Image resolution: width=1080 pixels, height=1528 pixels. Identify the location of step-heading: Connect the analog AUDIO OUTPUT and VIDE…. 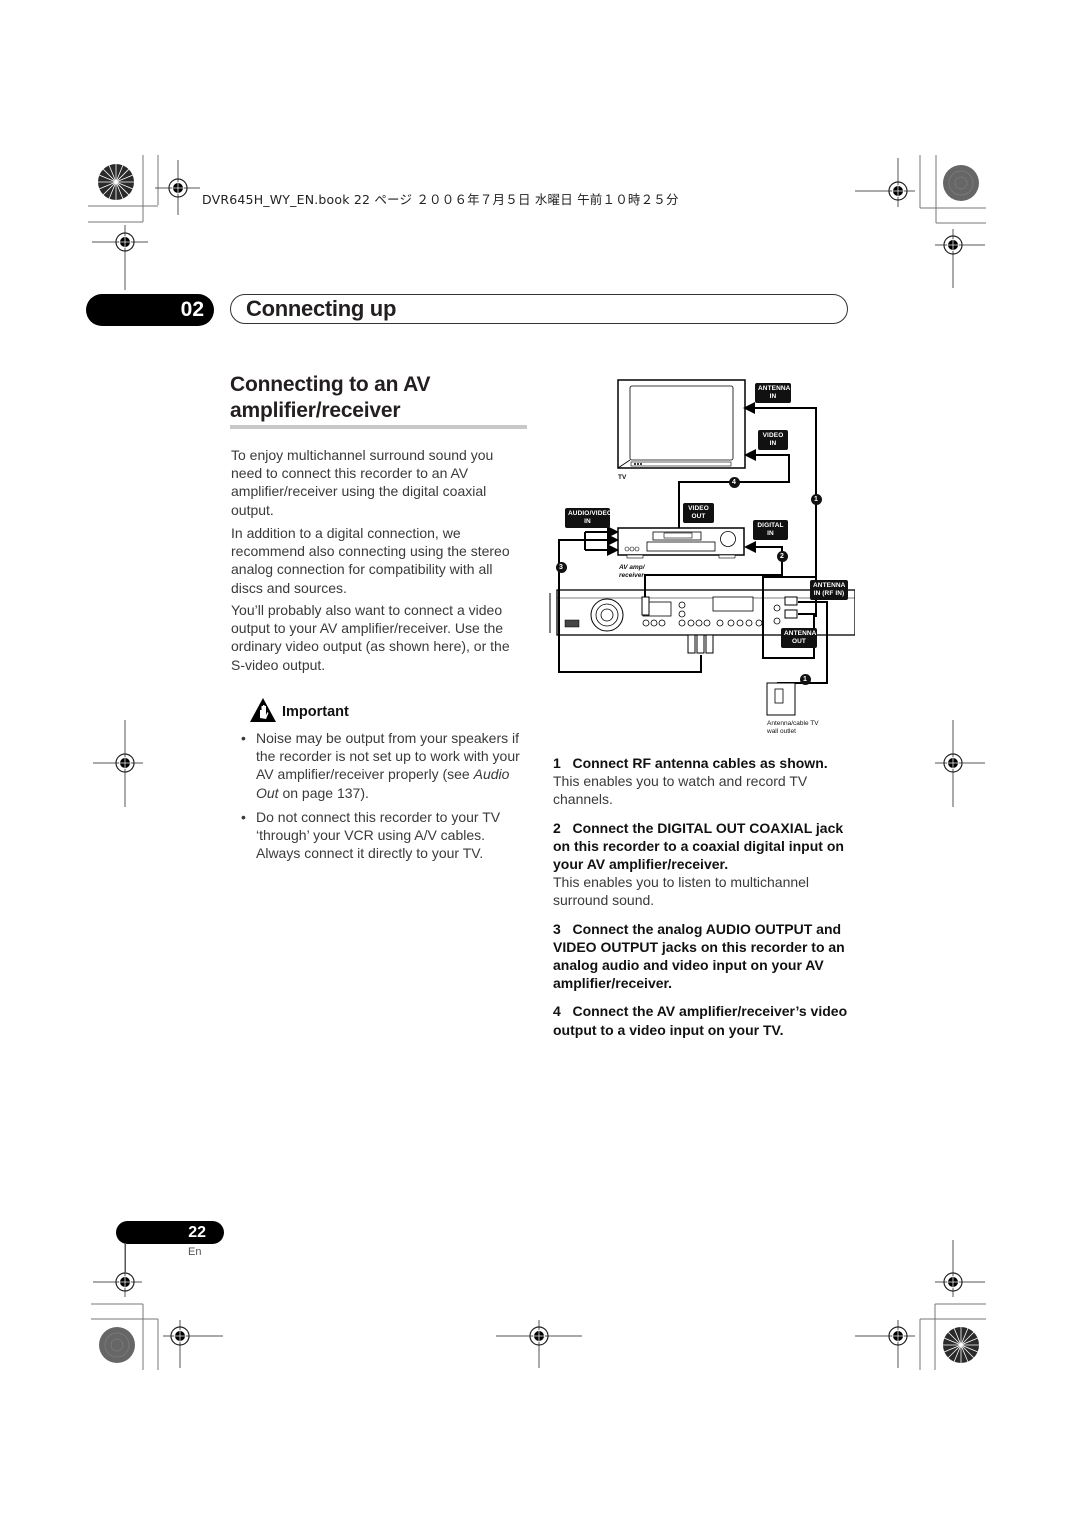
(699, 956).